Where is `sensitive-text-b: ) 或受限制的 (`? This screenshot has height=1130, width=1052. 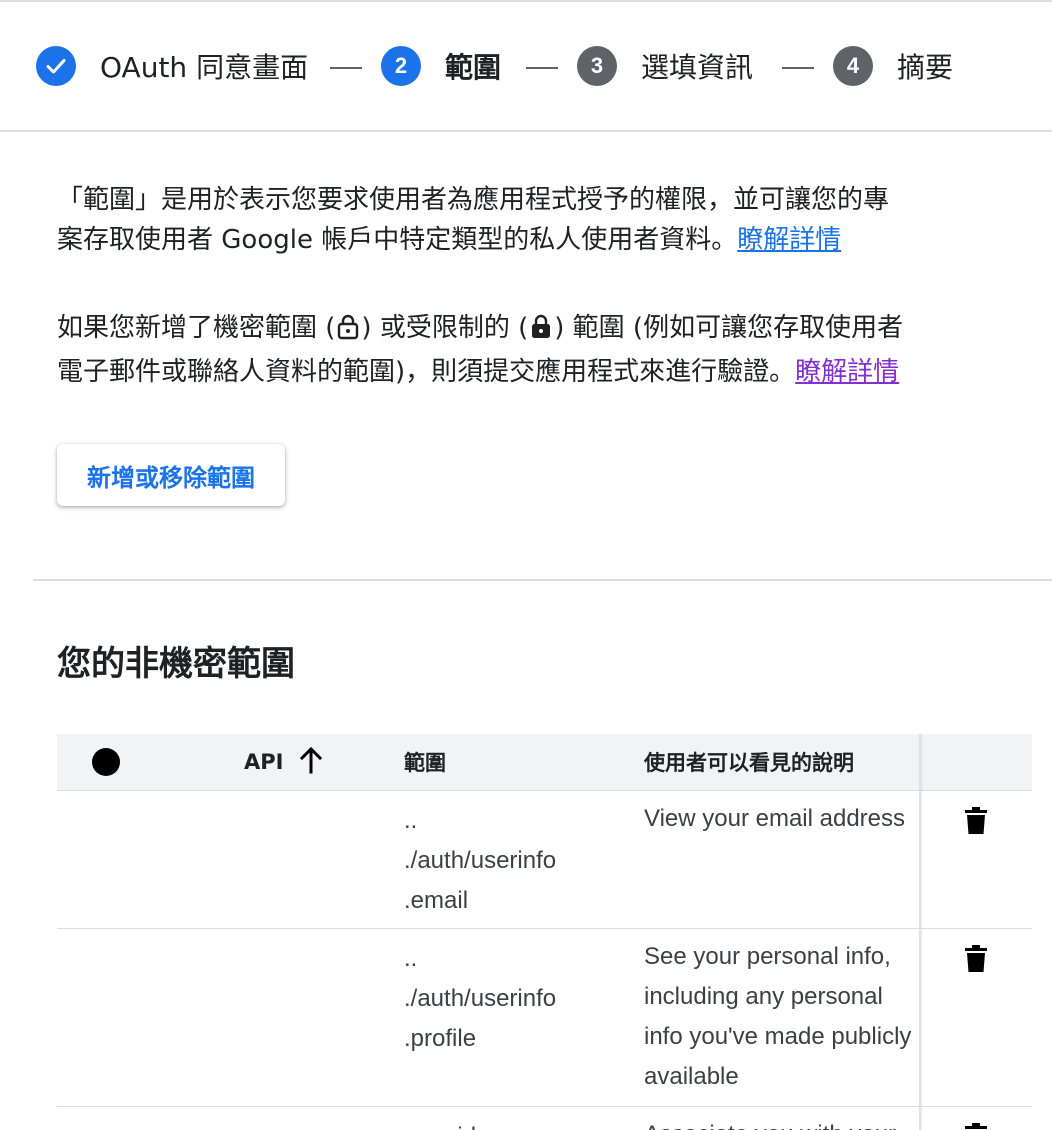 sensitive-text-b: ) 或受限制的 ( is located at coordinates (445, 328).